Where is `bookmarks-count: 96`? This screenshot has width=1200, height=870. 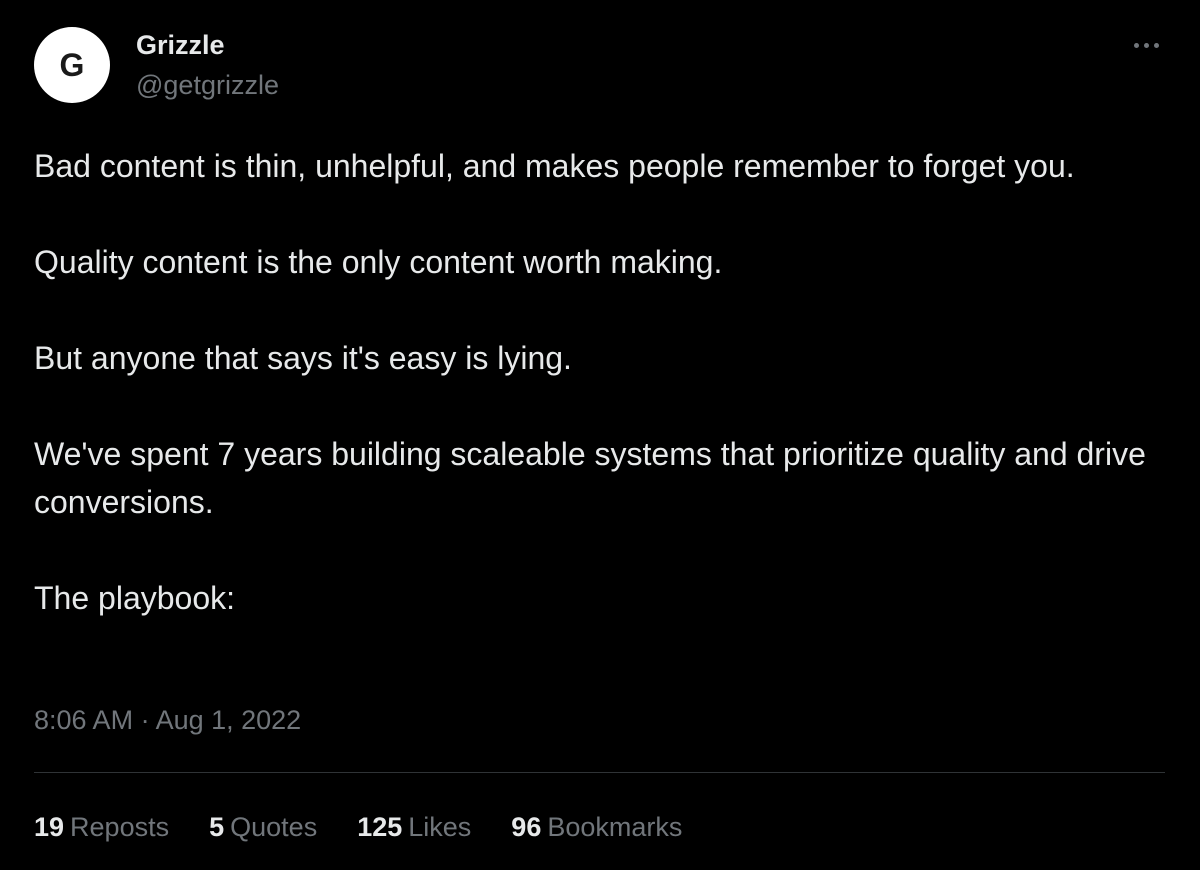
bookmarks-count: 96 is located at coordinates (526, 827).